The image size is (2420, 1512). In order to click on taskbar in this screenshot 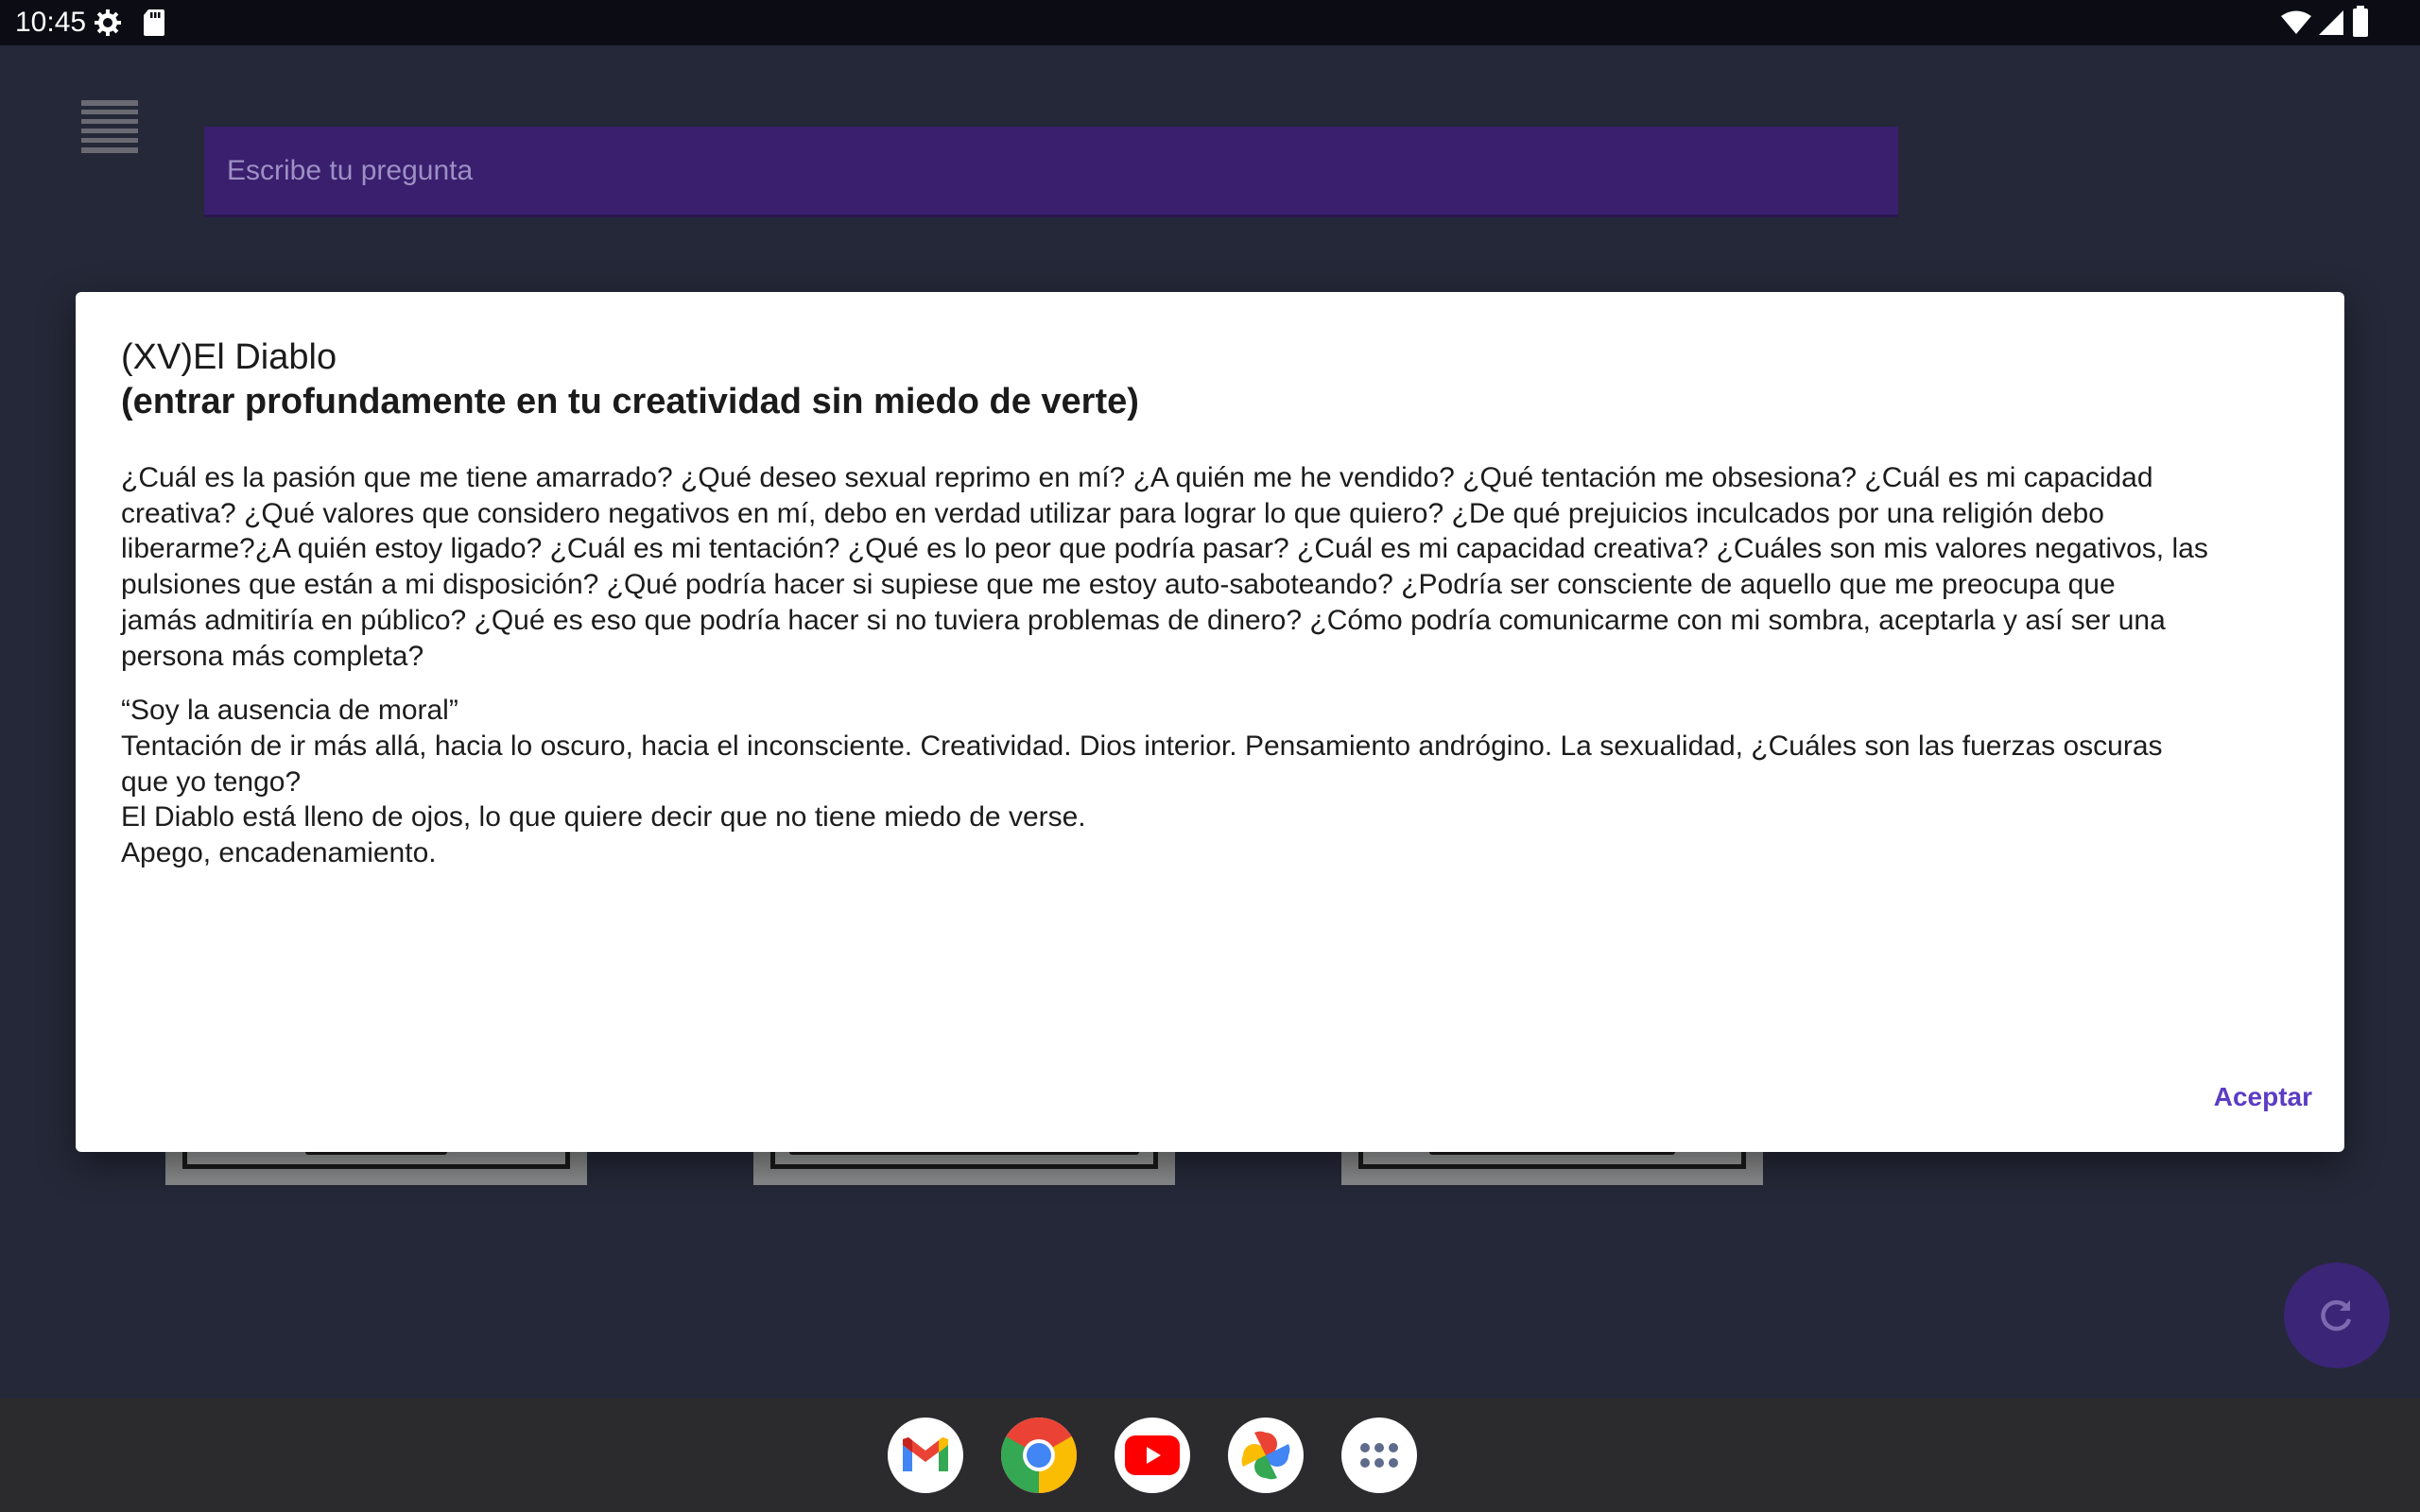, I will do `click(1210, 1455)`.